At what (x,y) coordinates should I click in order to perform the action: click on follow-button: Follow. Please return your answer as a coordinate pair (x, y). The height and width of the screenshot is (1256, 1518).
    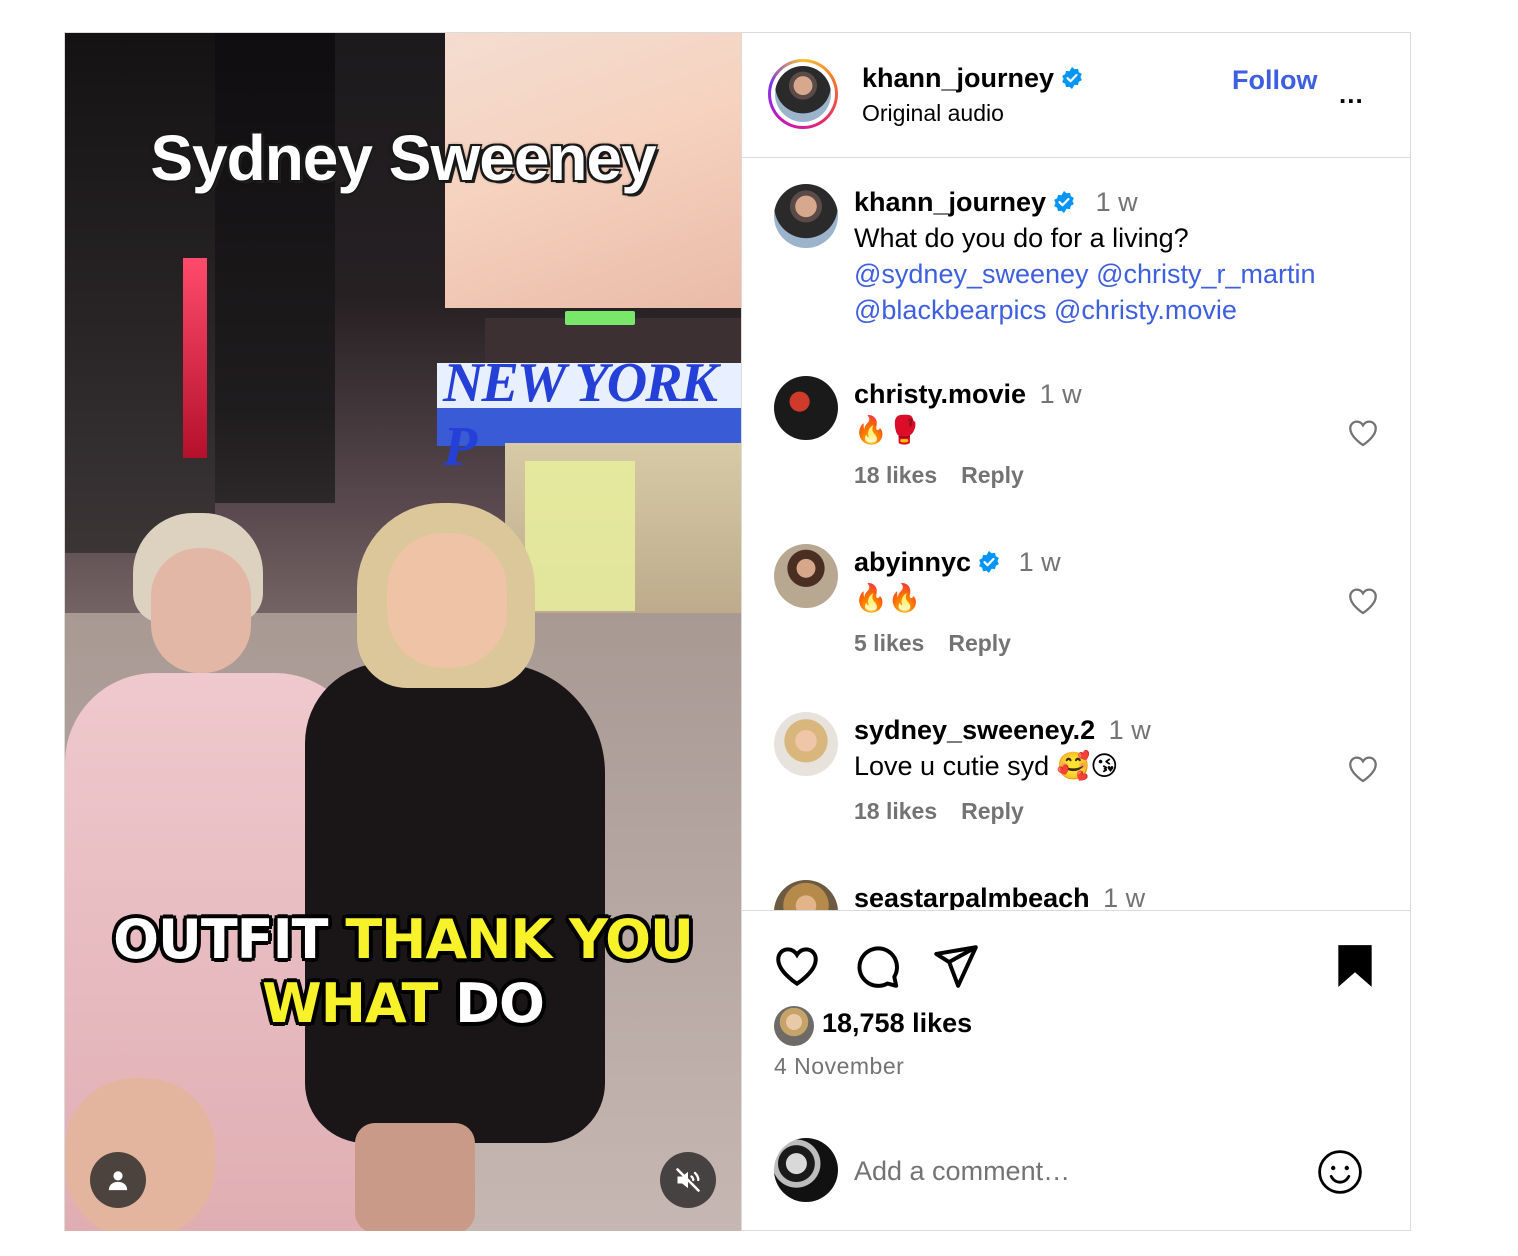
    Looking at the image, I should click on (1274, 80).